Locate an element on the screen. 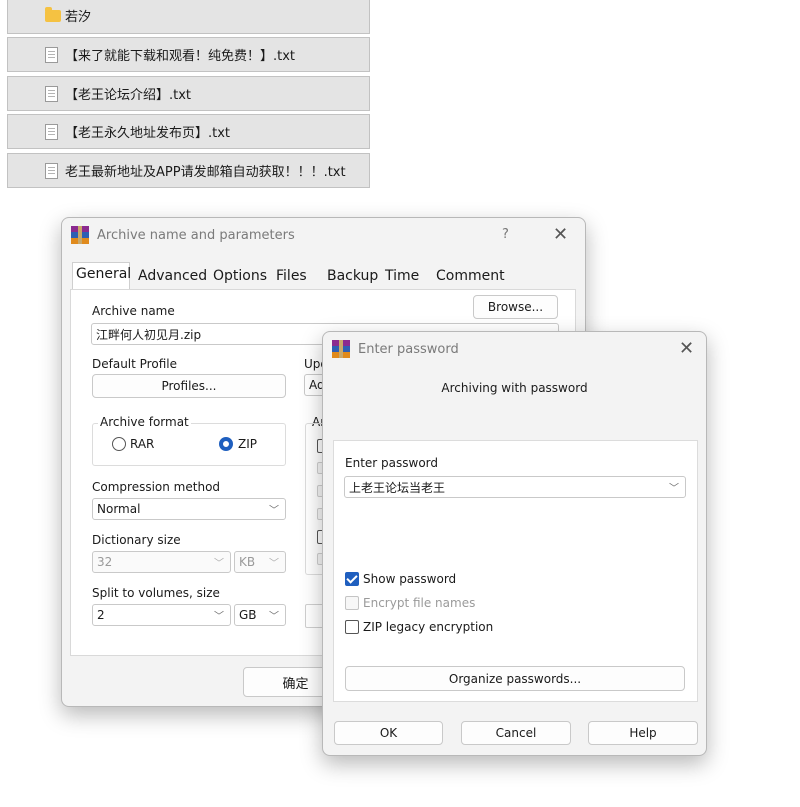 The width and height of the screenshot is (800, 807). file-row-folder: 若汐 is located at coordinates (188, 17).